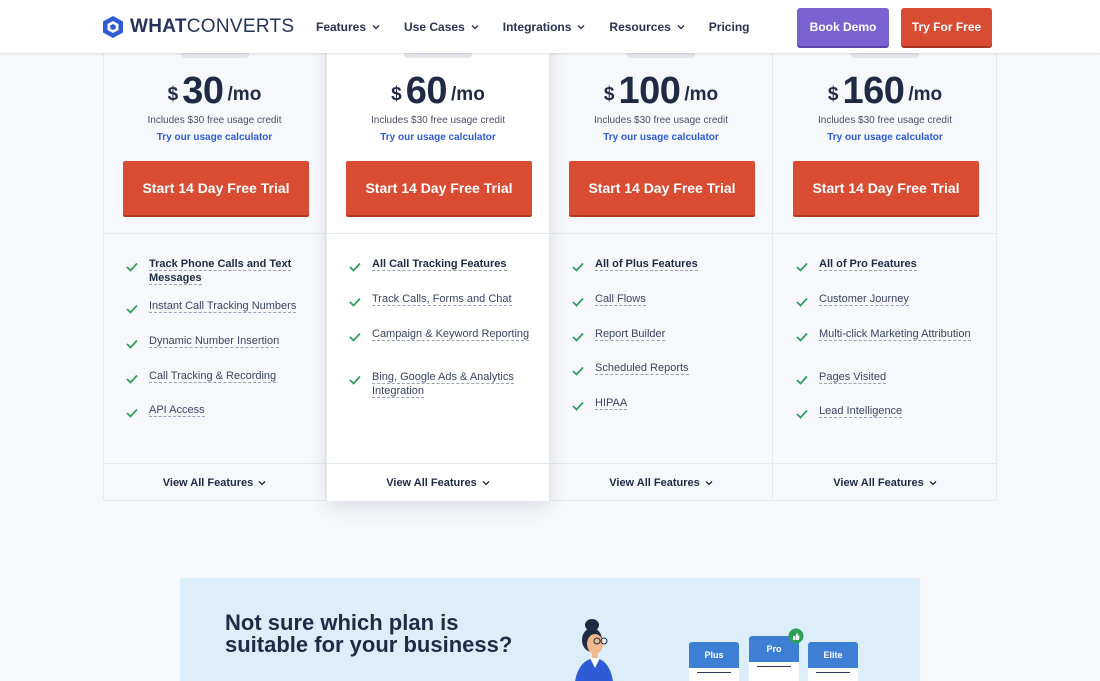  Describe the element at coordinates (439, 264) in the screenshot. I see `feature-label: All Call Tracking Features` at that location.